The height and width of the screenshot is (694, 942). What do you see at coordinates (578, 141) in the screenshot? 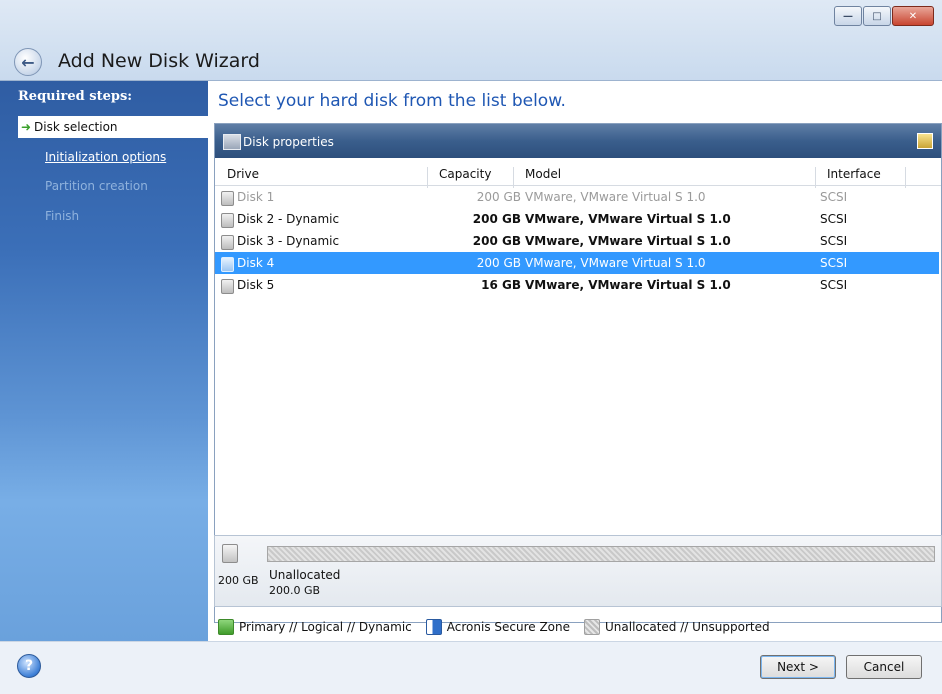
I see `panel-header: Disk properties` at bounding box center [578, 141].